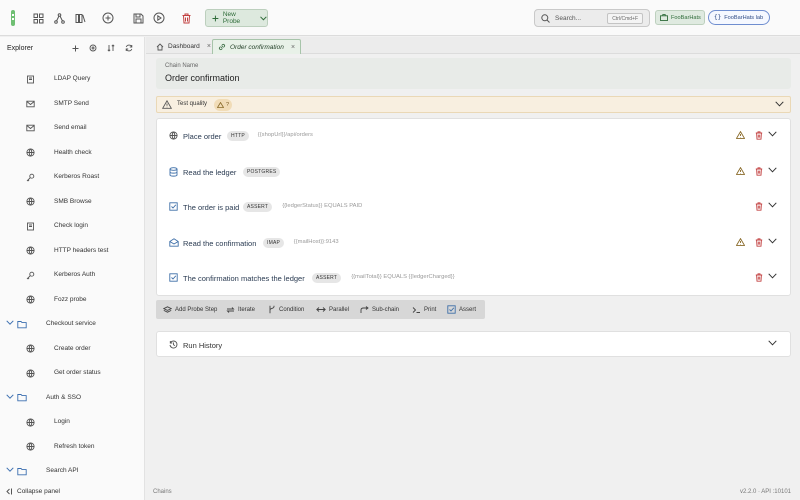 The width and height of the screenshot is (800, 500). Describe the element at coordinates (190, 309) in the screenshot. I see `action-add-probe-step-button: Add Probe Step` at that location.